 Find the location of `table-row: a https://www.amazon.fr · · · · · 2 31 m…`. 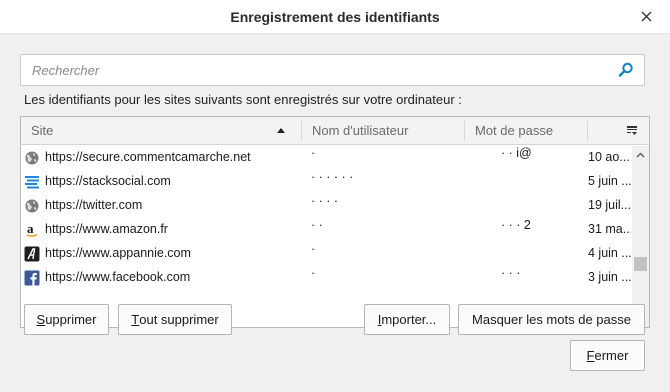

table-row: a https://www.amazon.fr · · · · · 2 31 m… is located at coordinates (326, 230).